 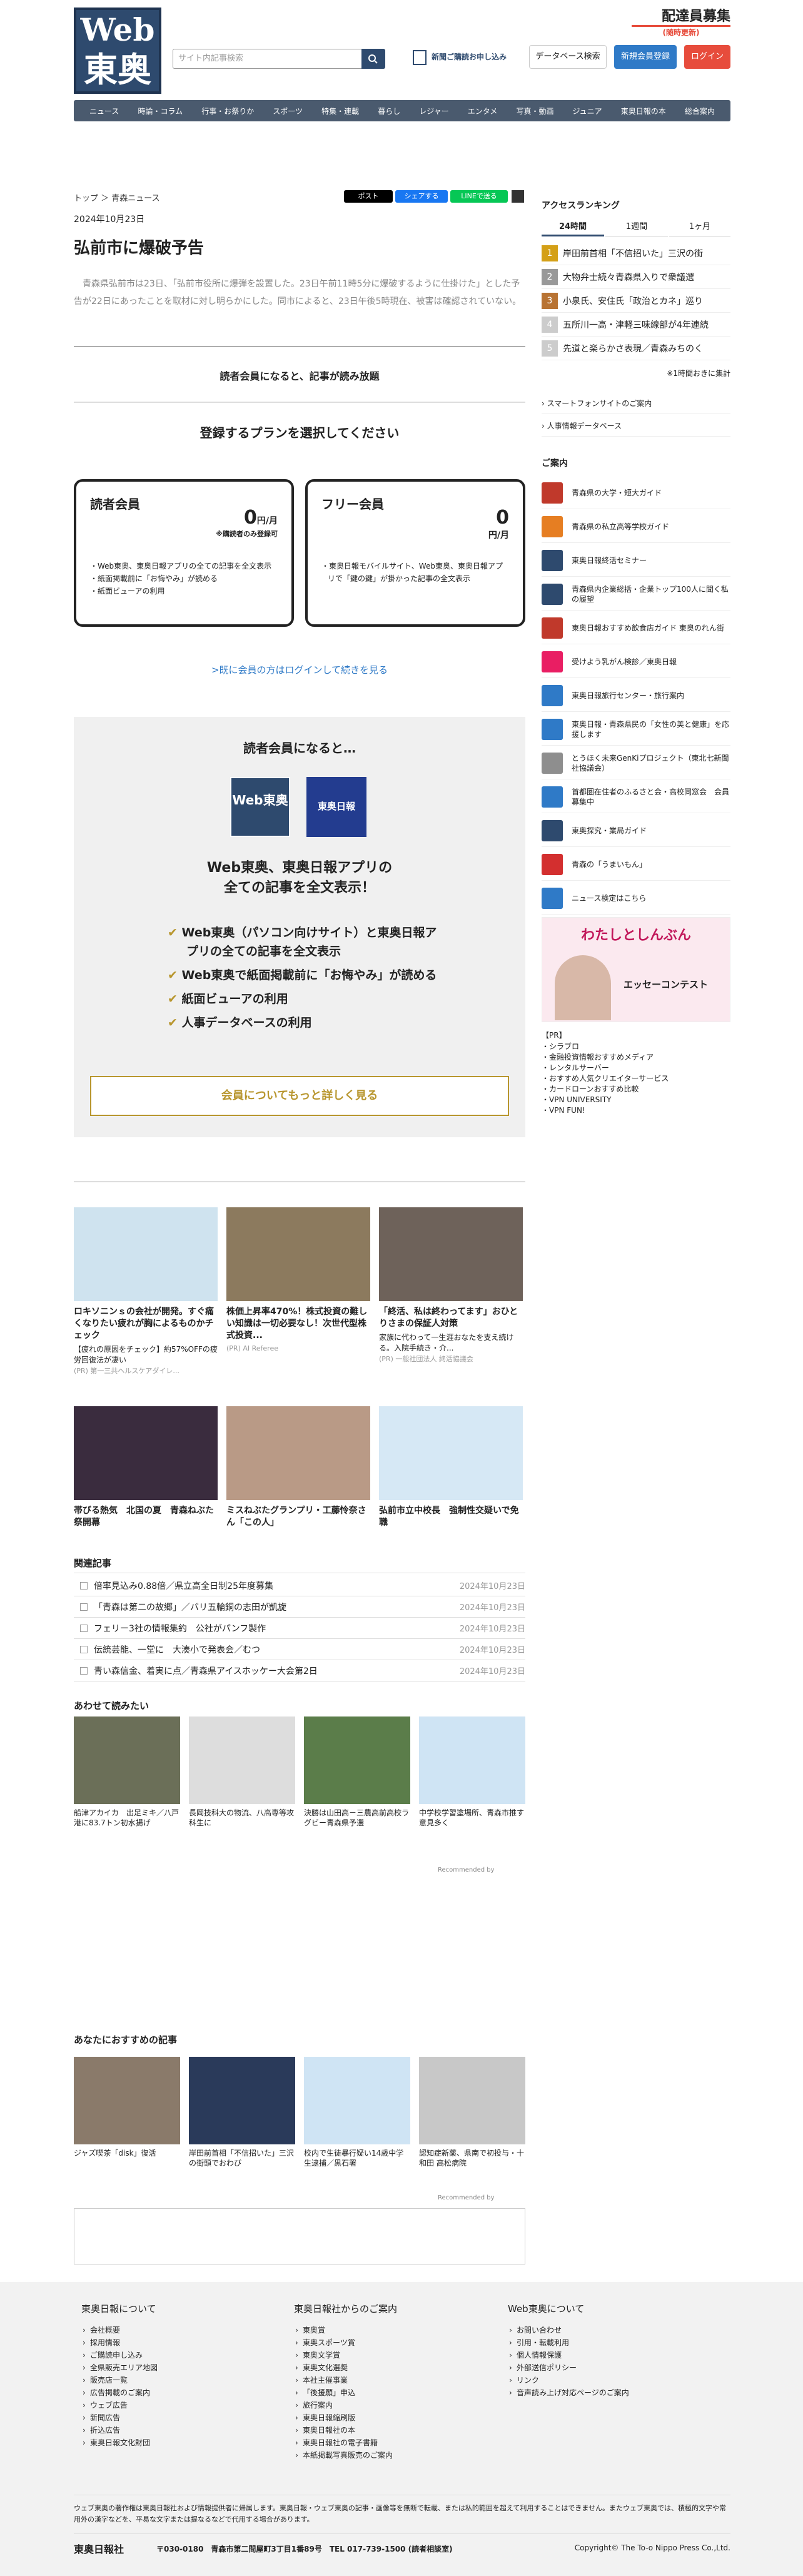 What do you see at coordinates (568, 57) in the screenshot?
I see `database-button: データベース検索` at bounding box center [568, 57].